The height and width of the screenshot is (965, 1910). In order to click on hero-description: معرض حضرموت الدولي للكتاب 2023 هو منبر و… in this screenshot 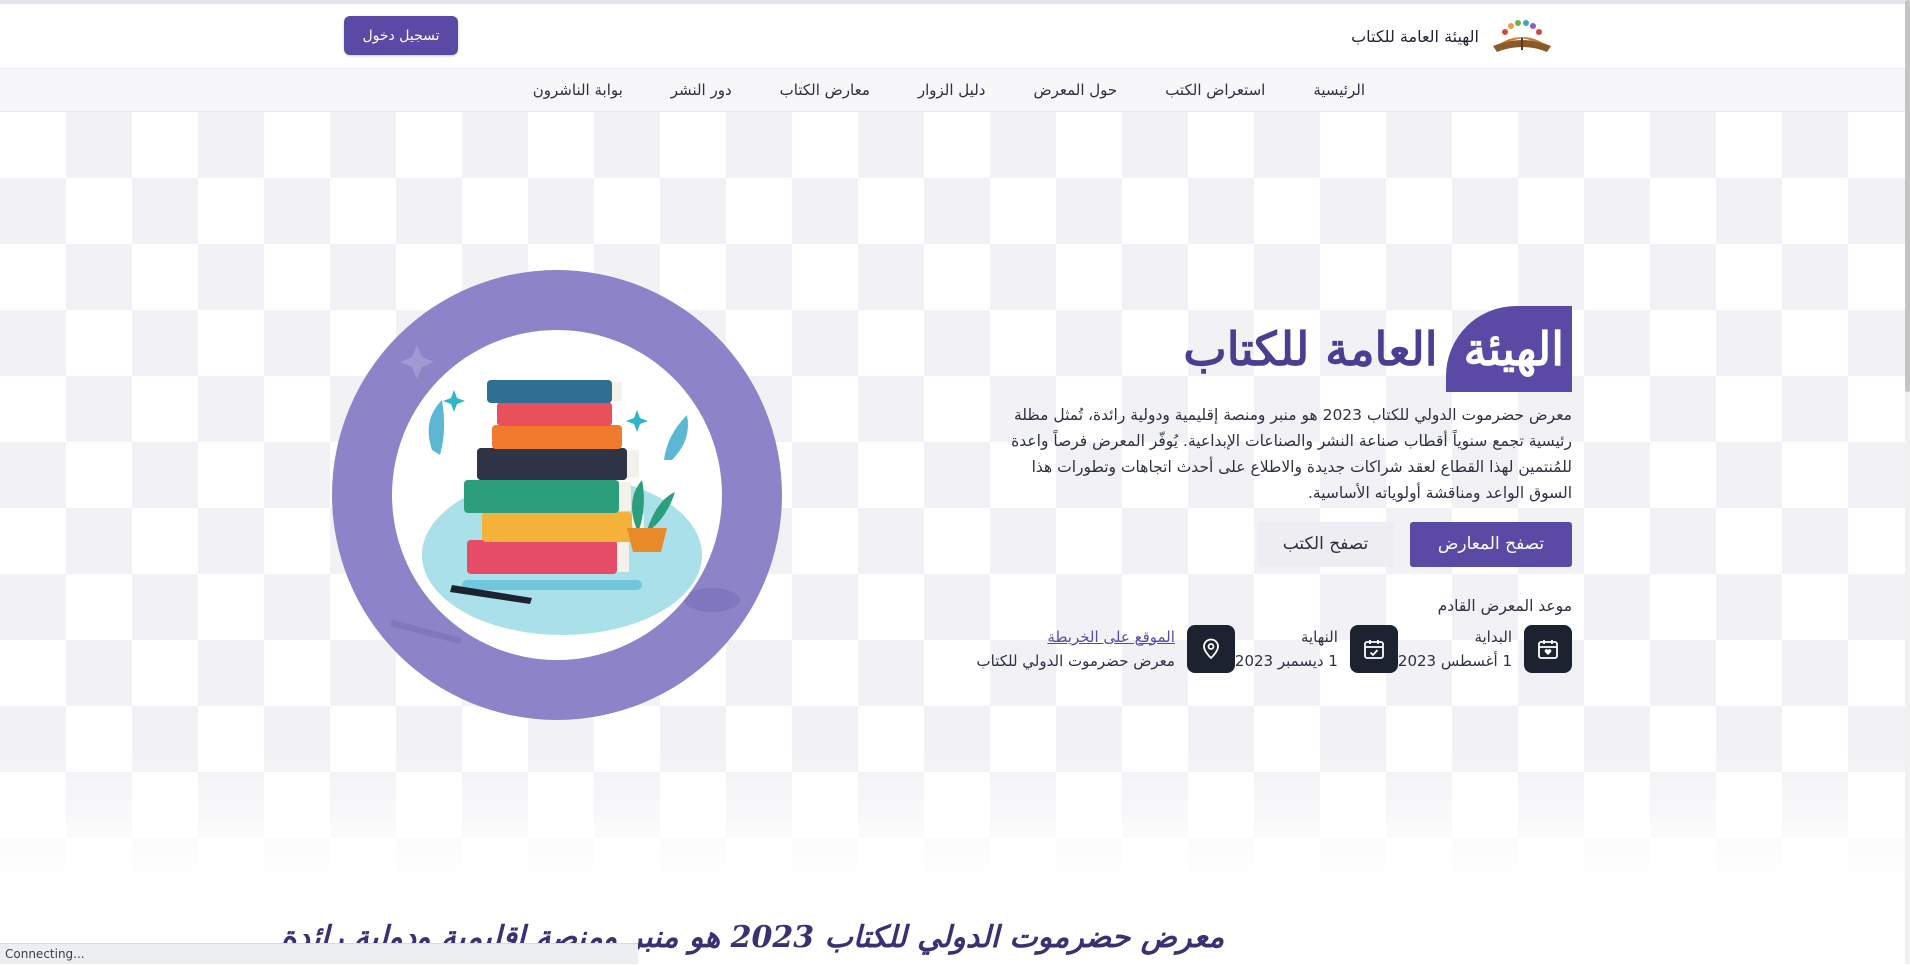, I will do `click(1291, 454)`.